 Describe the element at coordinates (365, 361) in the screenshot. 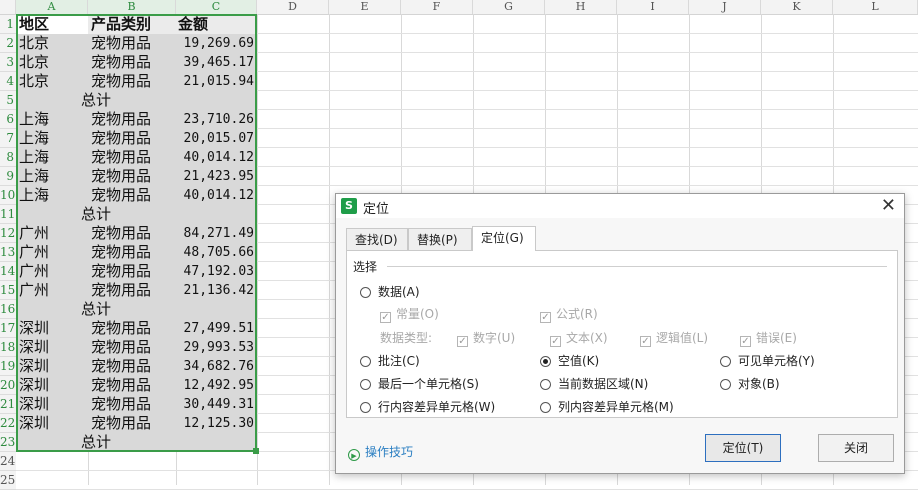

I see `radio-comments` at that location.